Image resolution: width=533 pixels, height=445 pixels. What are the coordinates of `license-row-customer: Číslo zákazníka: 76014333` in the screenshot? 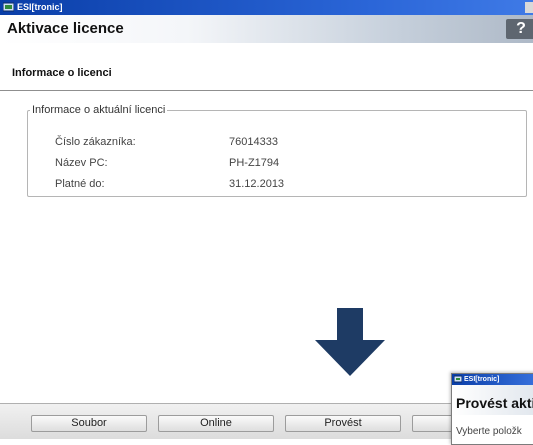 It's located at (267, 143).